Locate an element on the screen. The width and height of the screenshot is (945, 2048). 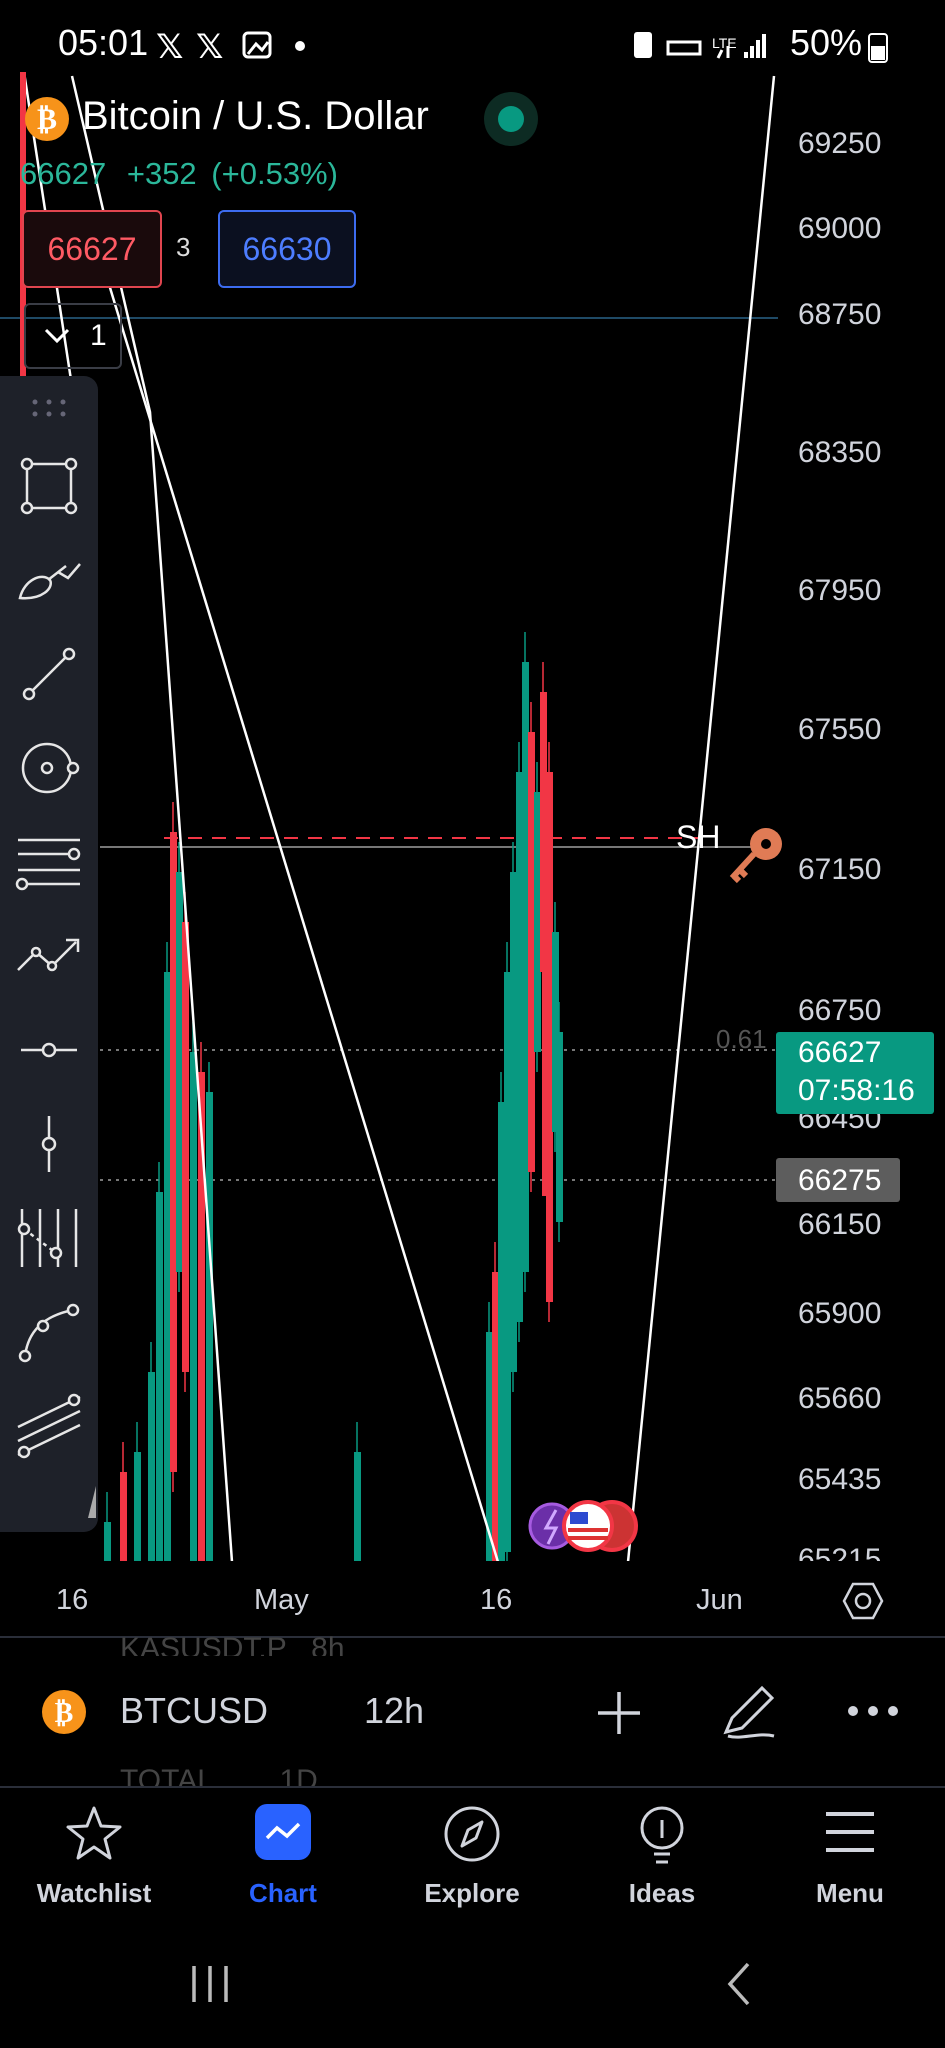
spread-value: 3 is located at coordinates (183, 247).